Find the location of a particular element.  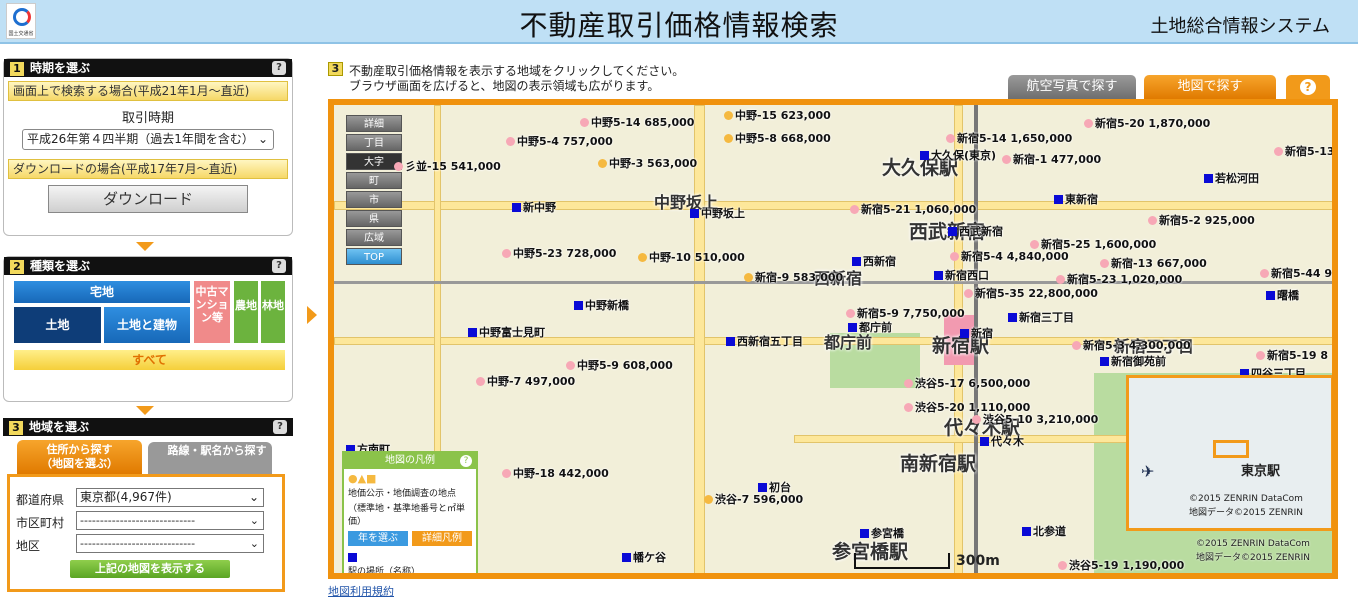

station-marker: 新中野 is located at coordinates (534, 207).